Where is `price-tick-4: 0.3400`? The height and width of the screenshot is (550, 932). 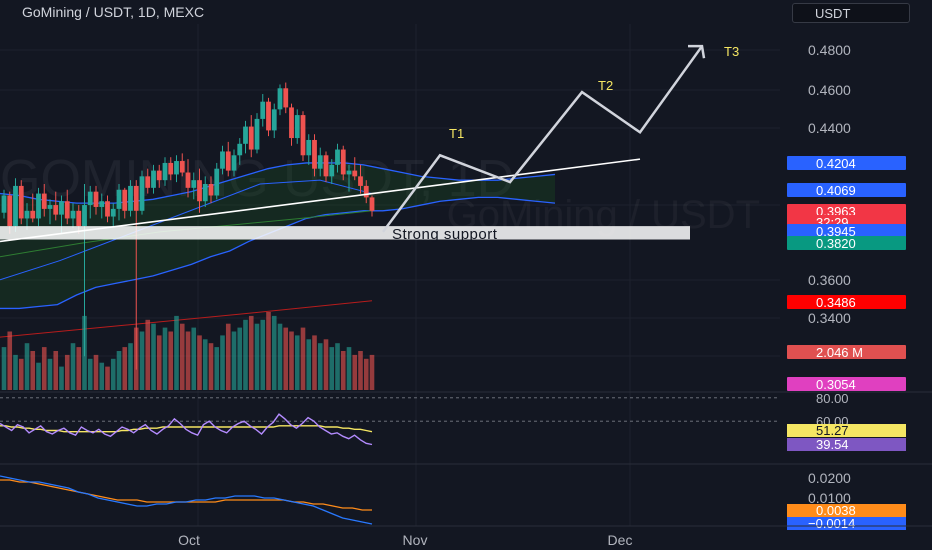
price-tick-4: 0.3400 is located at coordinates (829, 318).